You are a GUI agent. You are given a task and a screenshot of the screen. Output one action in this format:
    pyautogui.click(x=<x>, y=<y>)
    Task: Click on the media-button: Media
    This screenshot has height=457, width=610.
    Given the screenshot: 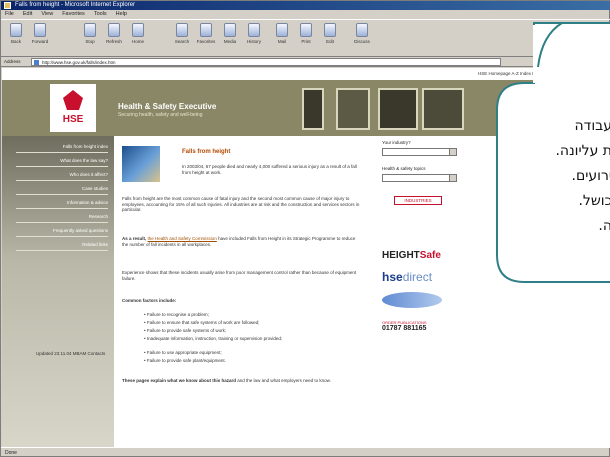 What is the action you would take?
    pyautogui.click(x=230, y=39)
    